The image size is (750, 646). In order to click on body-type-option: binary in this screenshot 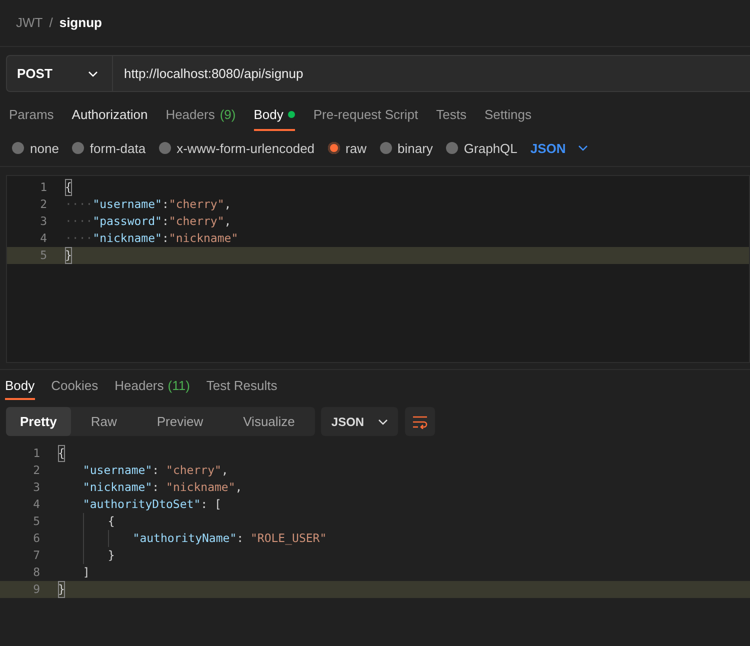, I will do `click(406, 148)`.